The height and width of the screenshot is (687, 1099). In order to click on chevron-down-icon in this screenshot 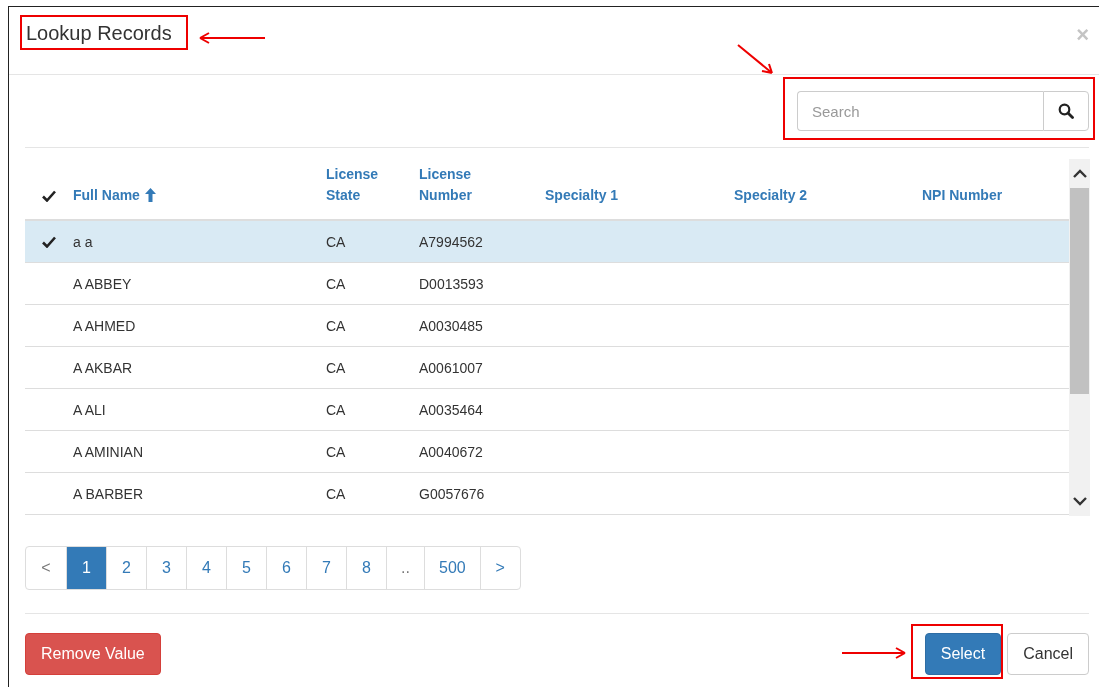, I will do `click(1079, 501)`.